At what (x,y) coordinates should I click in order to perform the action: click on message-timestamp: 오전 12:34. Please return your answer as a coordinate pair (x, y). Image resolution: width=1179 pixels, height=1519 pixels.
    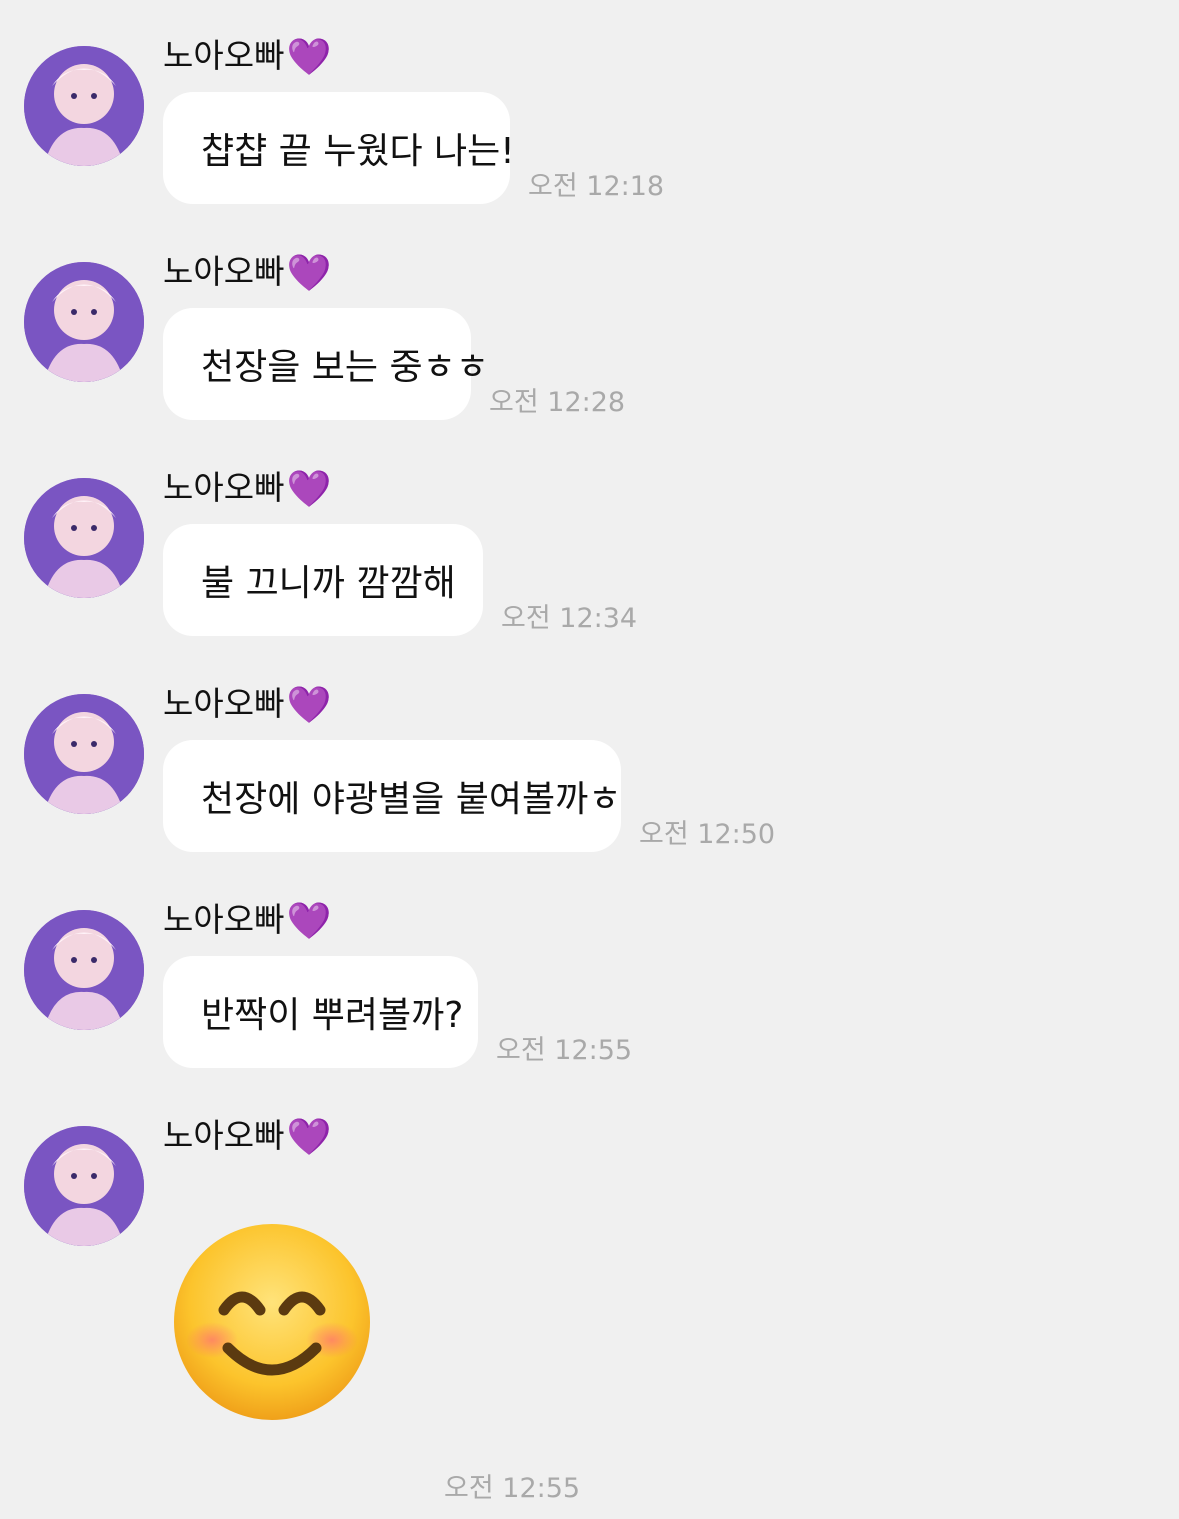
    Looking at the image, I should click on (569, 618).